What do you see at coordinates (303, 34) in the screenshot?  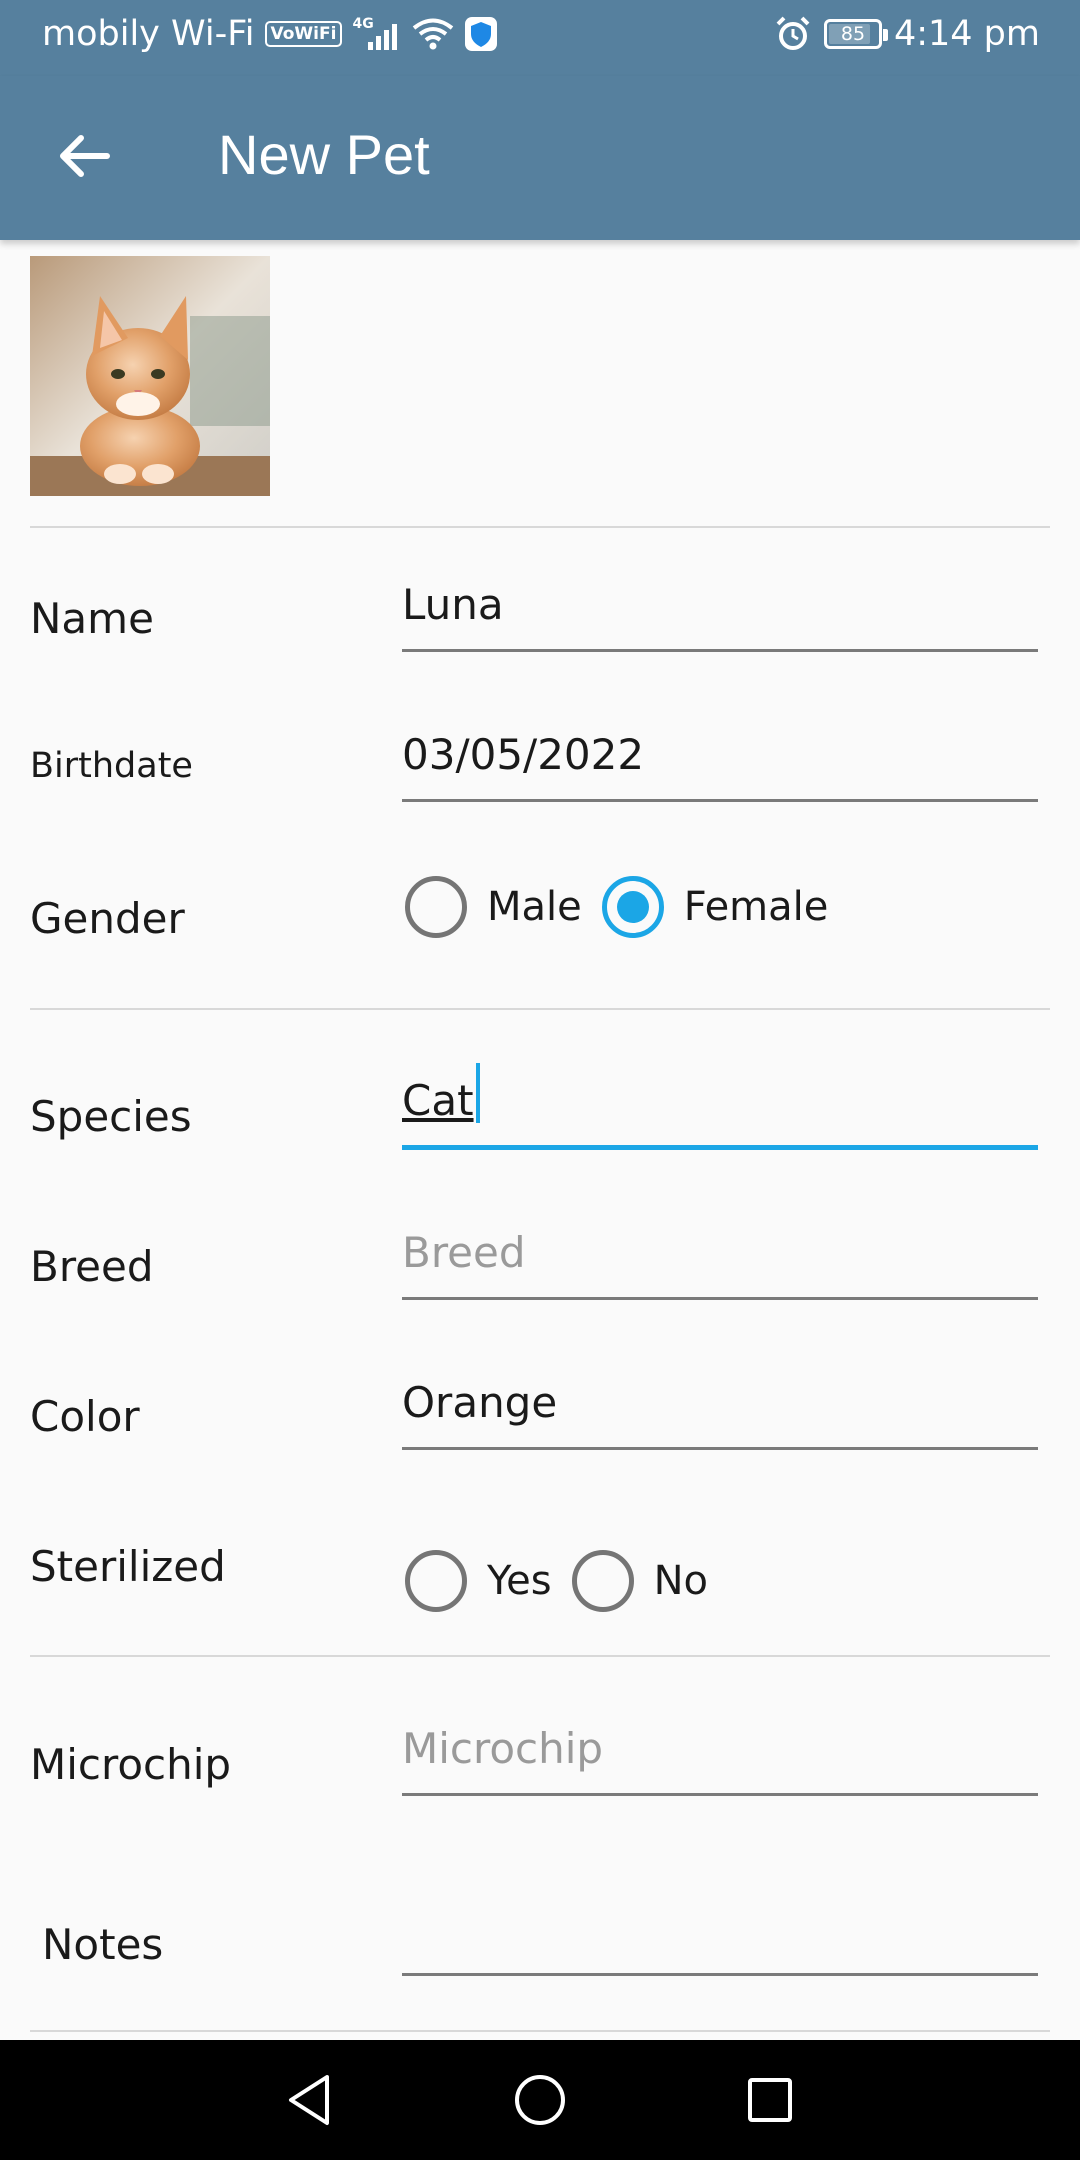 I see `vowifi-icon: VoWiFi` at bounding box center [303, 34].